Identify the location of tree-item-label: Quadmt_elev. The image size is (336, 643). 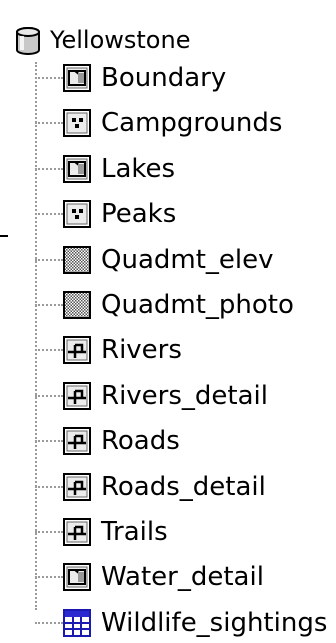
(187, 260).